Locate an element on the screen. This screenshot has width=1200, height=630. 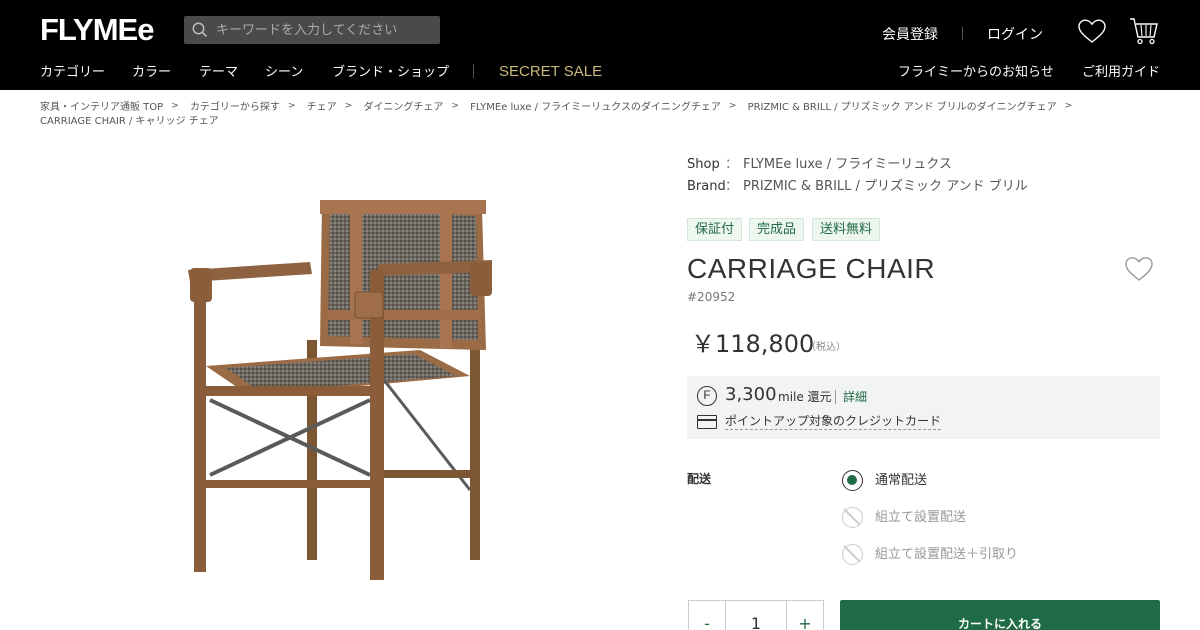
breadcrumb-chair: チェア is located at coordinates (322, 107).